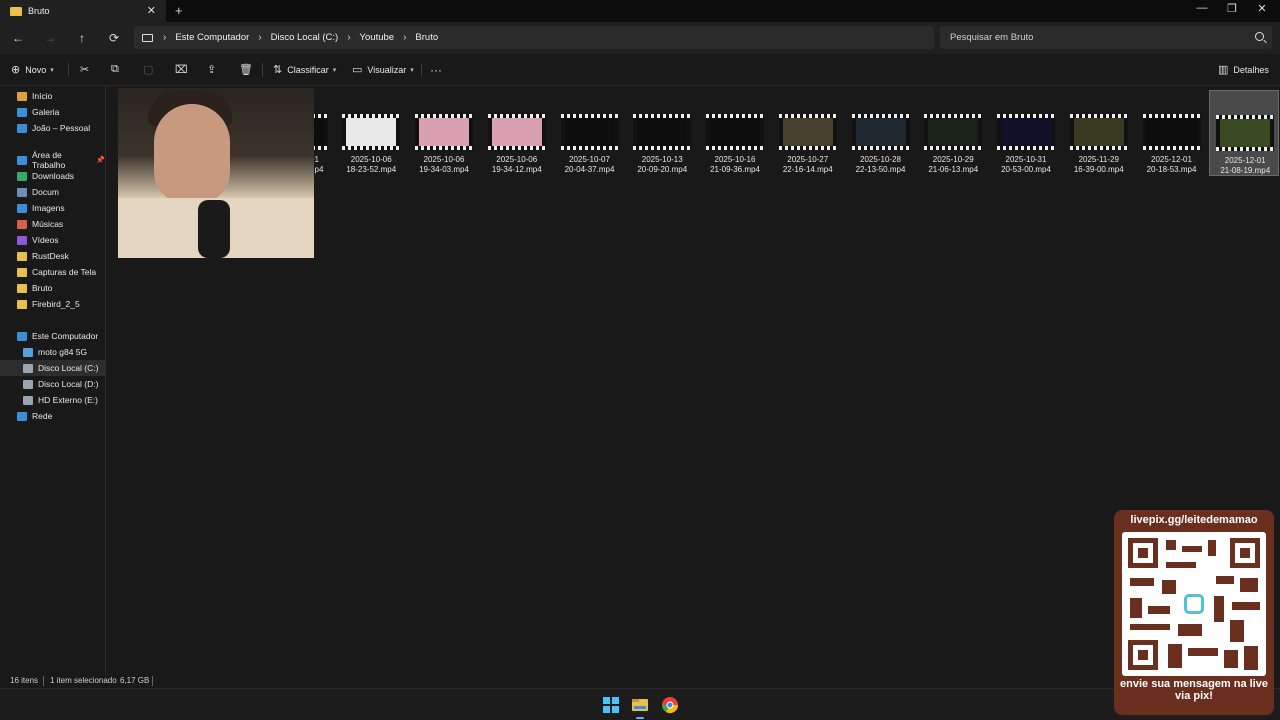 The width and height of the screenshot is (1280, 720). What do you see at coordinates (83, 11) in the screenshot?
I see `tab-bruto: Bruto ✕` at bounding box center [83, 11].